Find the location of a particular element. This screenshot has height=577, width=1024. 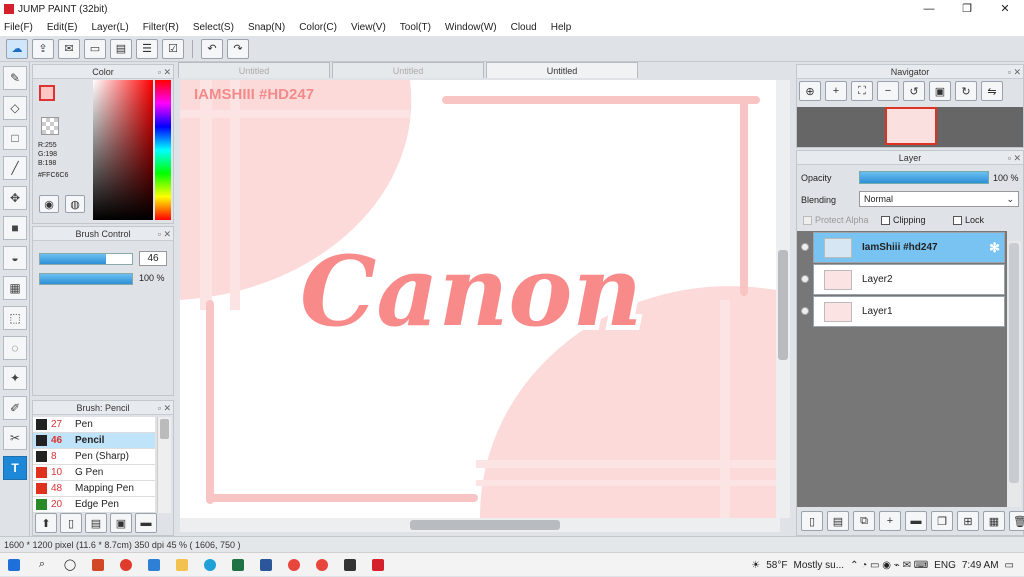

text-tool-icon: T is located at coordinates (15, 468).